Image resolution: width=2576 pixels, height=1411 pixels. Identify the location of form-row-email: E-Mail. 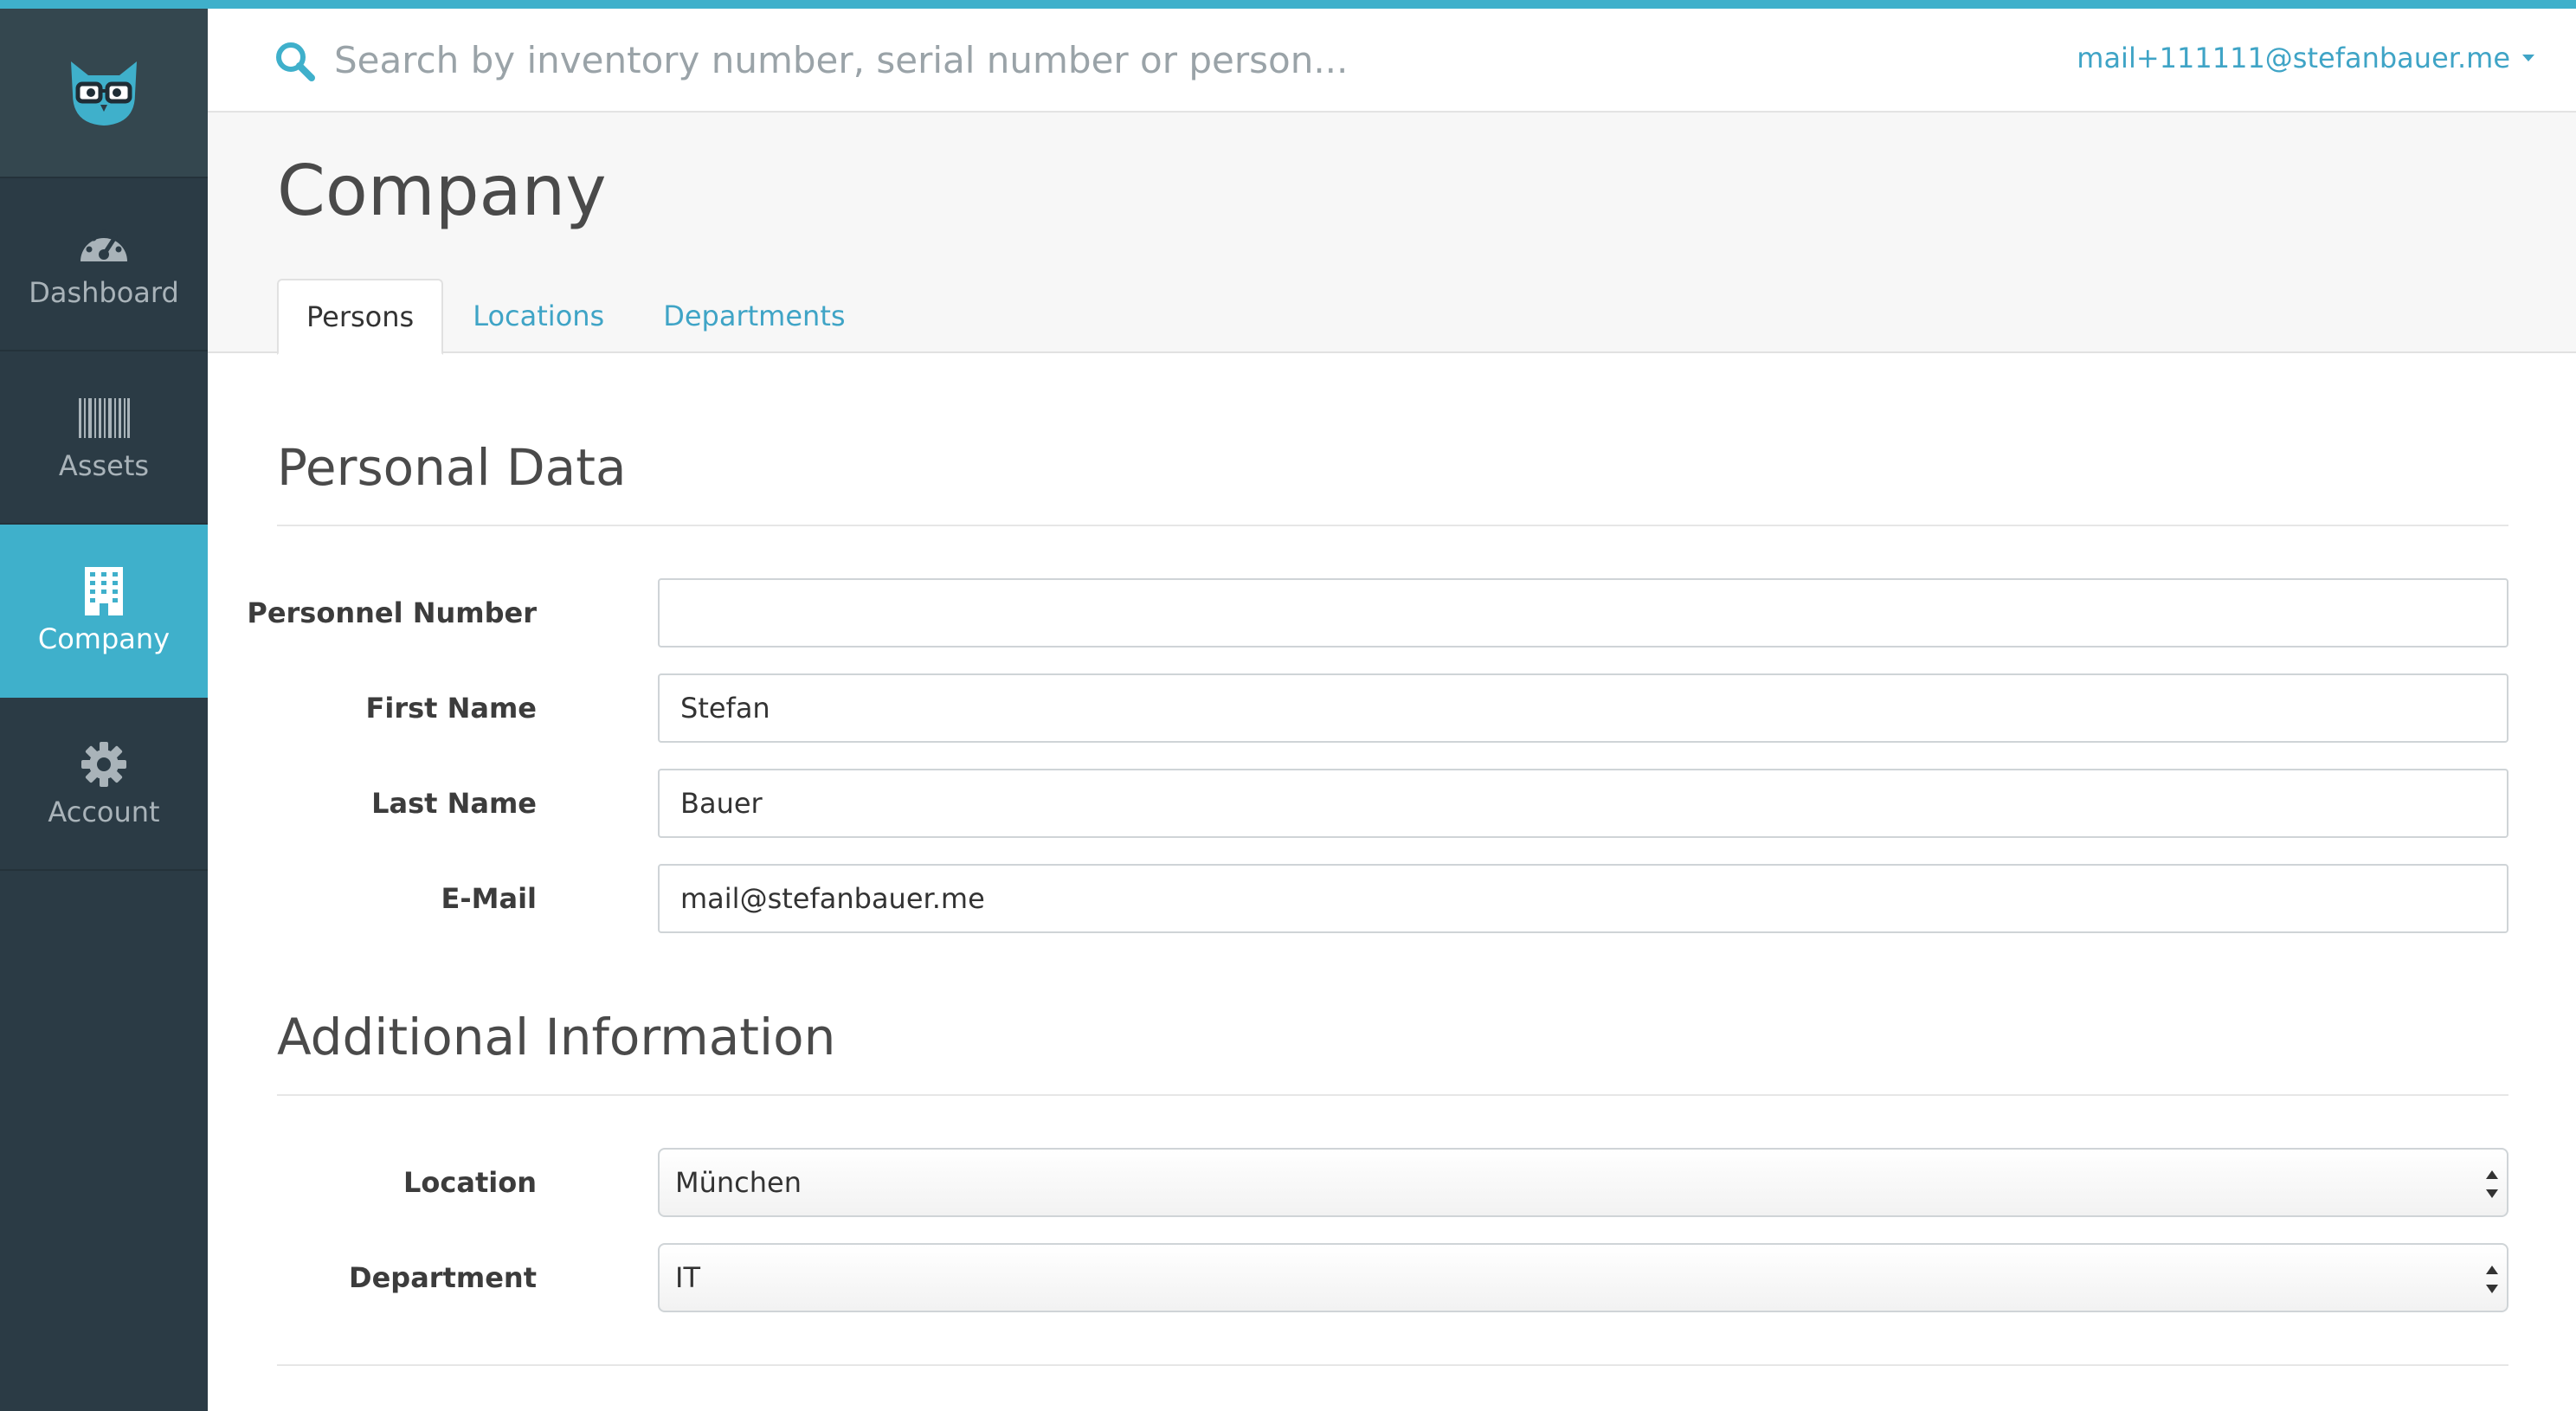
(1392, 899).